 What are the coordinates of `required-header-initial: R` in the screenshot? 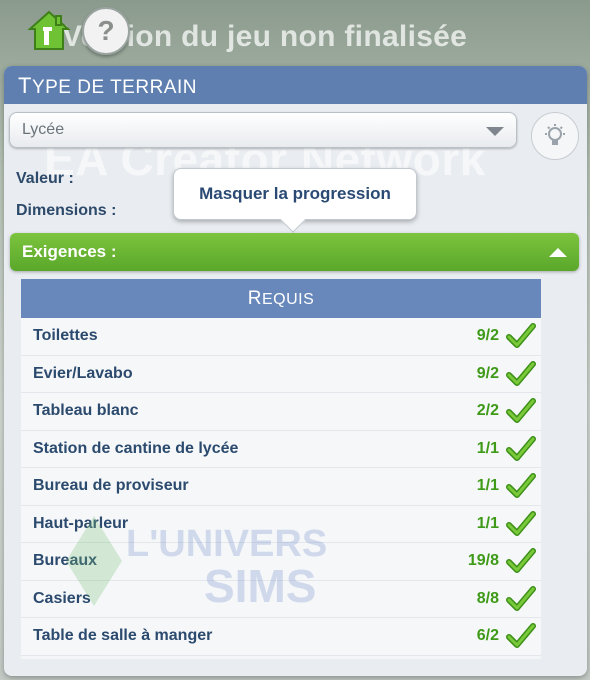 It's located at (254, 298).